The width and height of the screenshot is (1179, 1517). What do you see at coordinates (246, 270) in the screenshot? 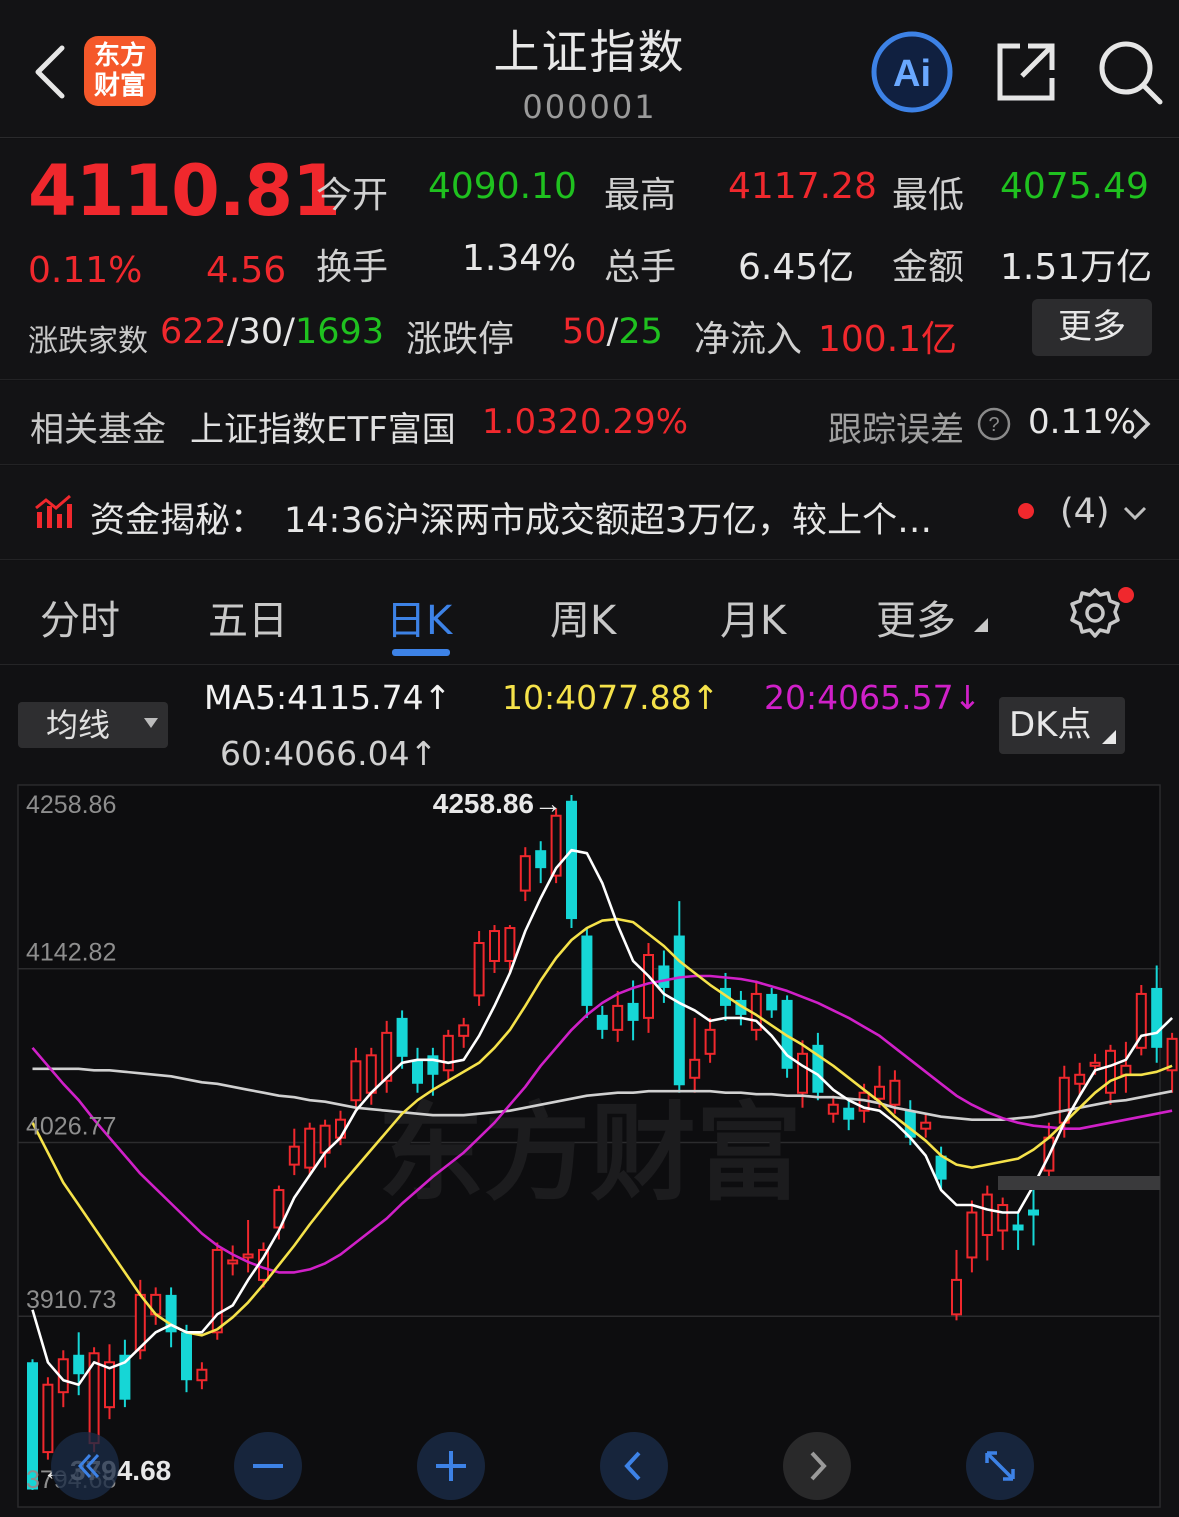
I see `change-value: 4.56` at bounding box center [246, 270].